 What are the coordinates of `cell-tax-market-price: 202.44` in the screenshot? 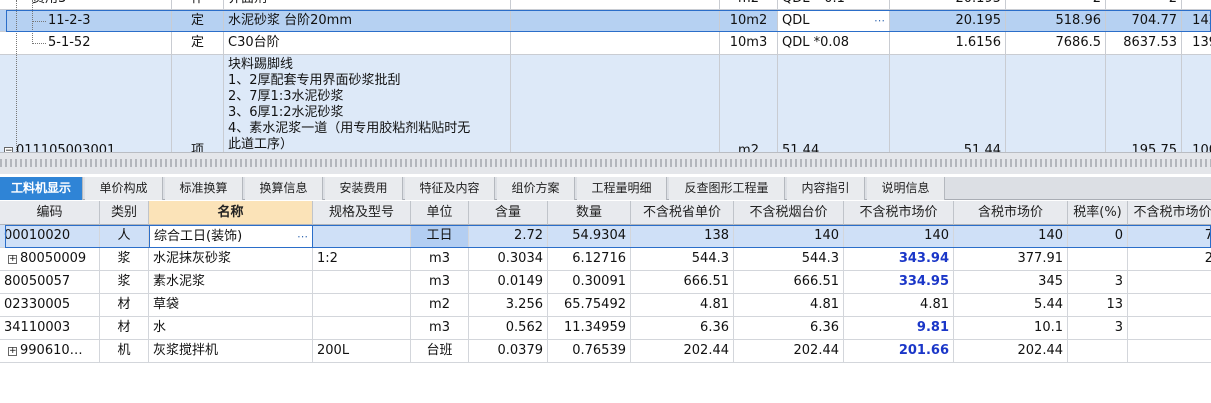 It's located at (1011, 351).